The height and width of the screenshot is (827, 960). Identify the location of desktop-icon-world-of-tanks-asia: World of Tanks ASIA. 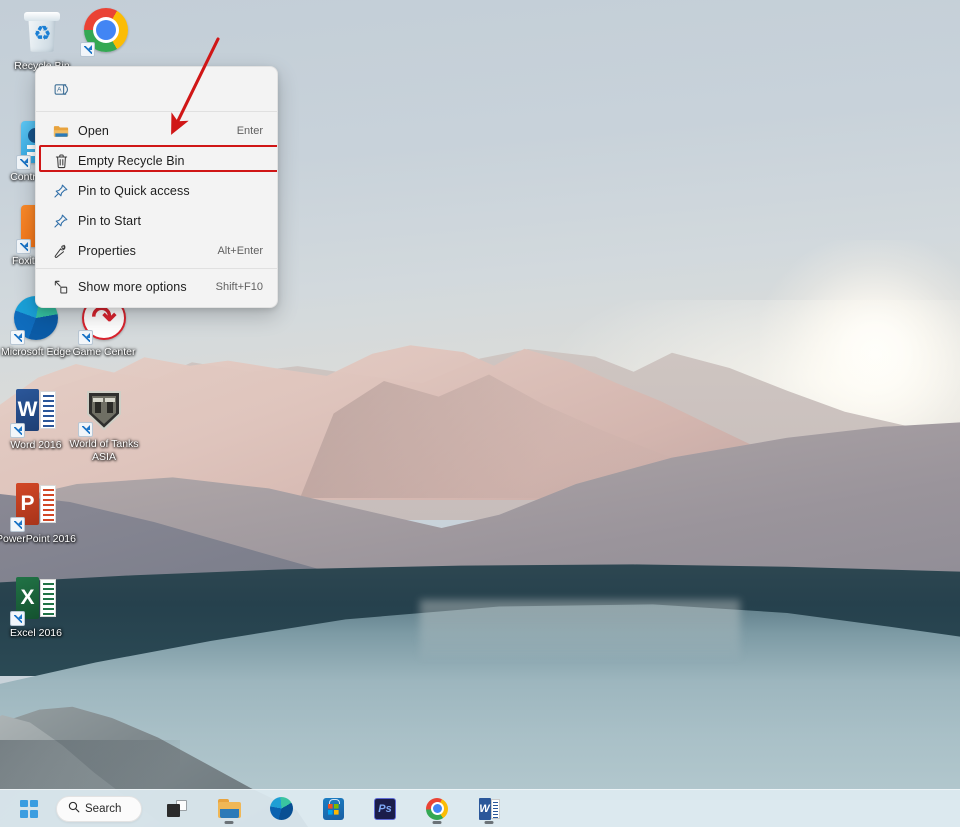
(104, 424).